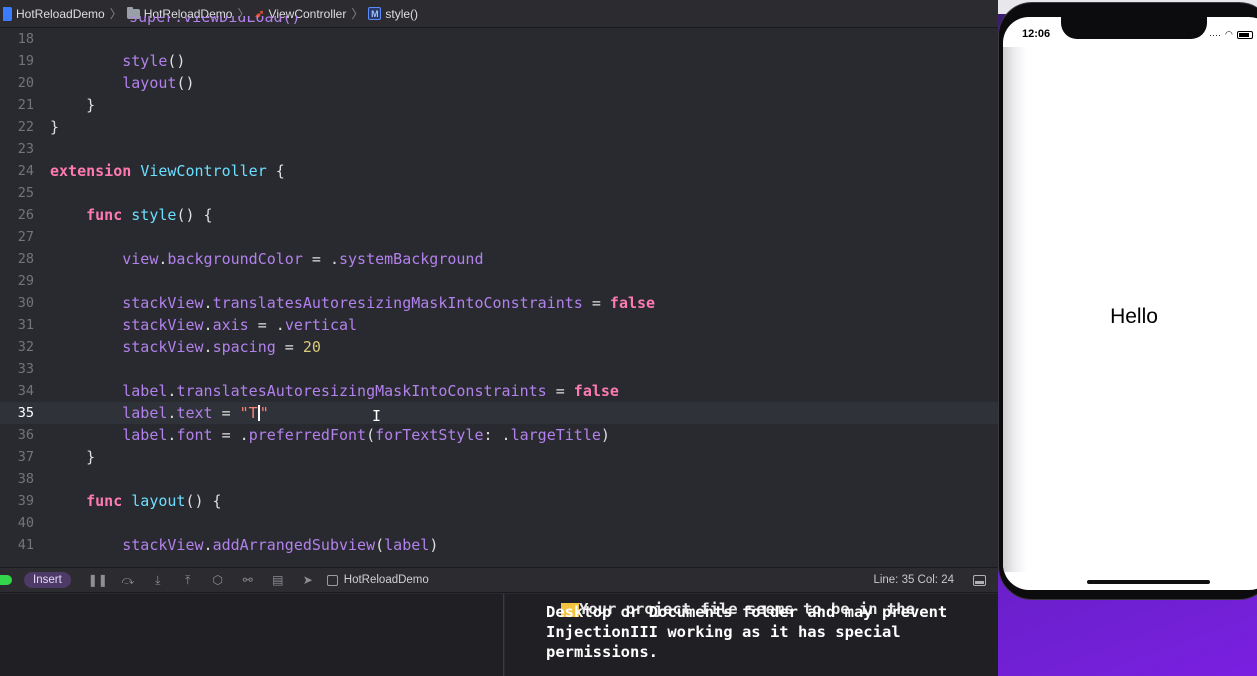 Image resolution: width=1257 pixels, height=676 pixels. What do you see at coordinates (158, 580) in the screenshot?
I see `step-into-icon: ⤓` at bounding box center [158, 580].